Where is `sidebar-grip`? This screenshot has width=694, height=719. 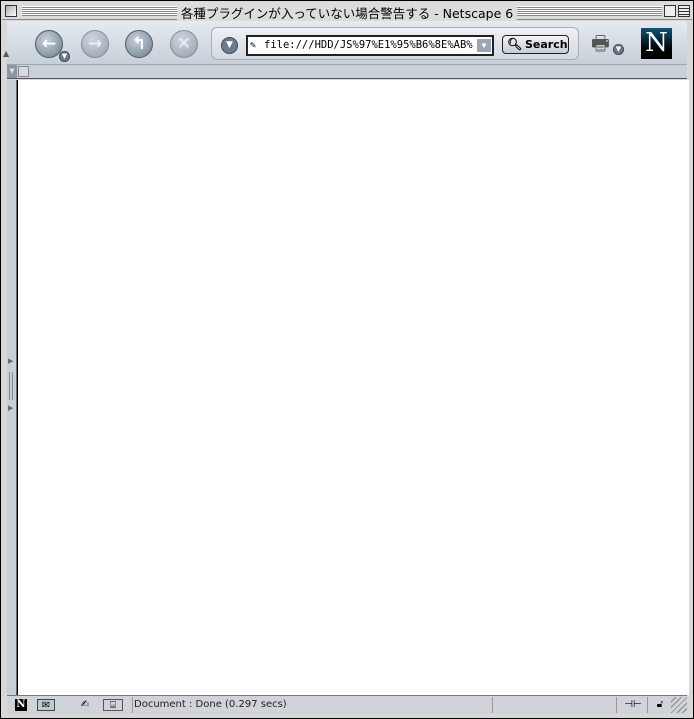 sidebar-grip is located at coordinates (11, 386).